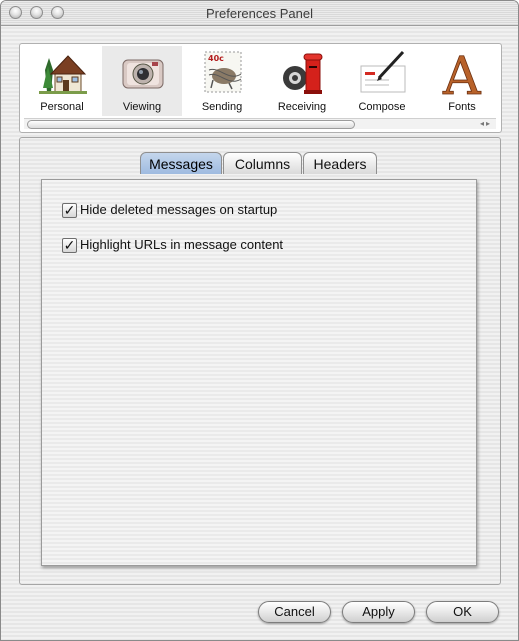  I want to click on font-icon: A, so click(462, 72).